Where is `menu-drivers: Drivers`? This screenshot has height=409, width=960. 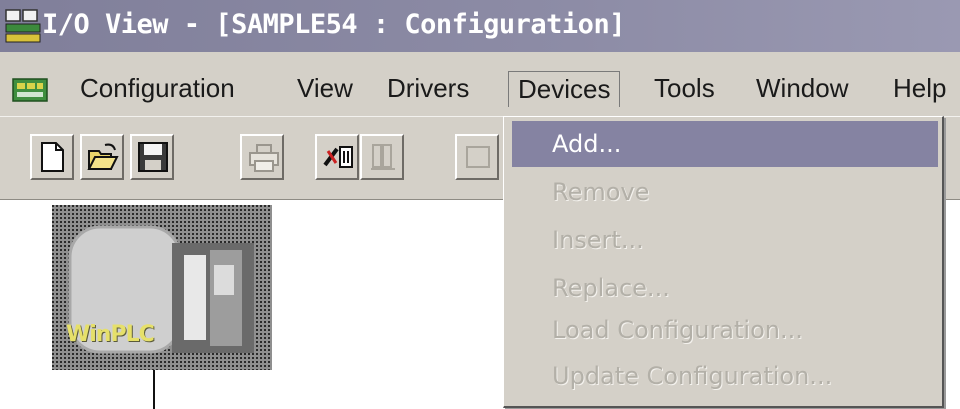 menu-drivers: Drivers is located at coordinates (428, 88).